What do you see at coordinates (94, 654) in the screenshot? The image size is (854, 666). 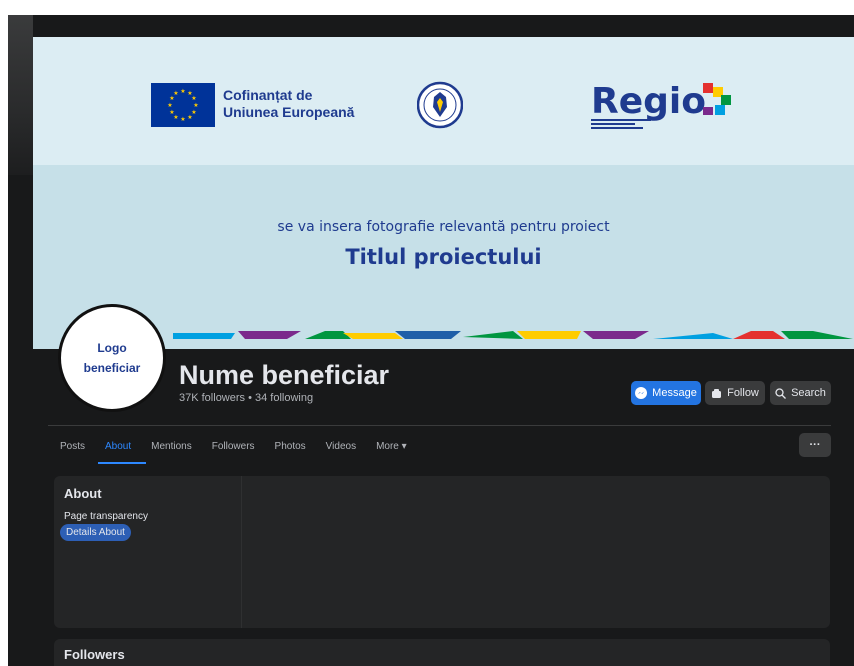 I see `followers-title: Followers` at bounding box center [94, 654].